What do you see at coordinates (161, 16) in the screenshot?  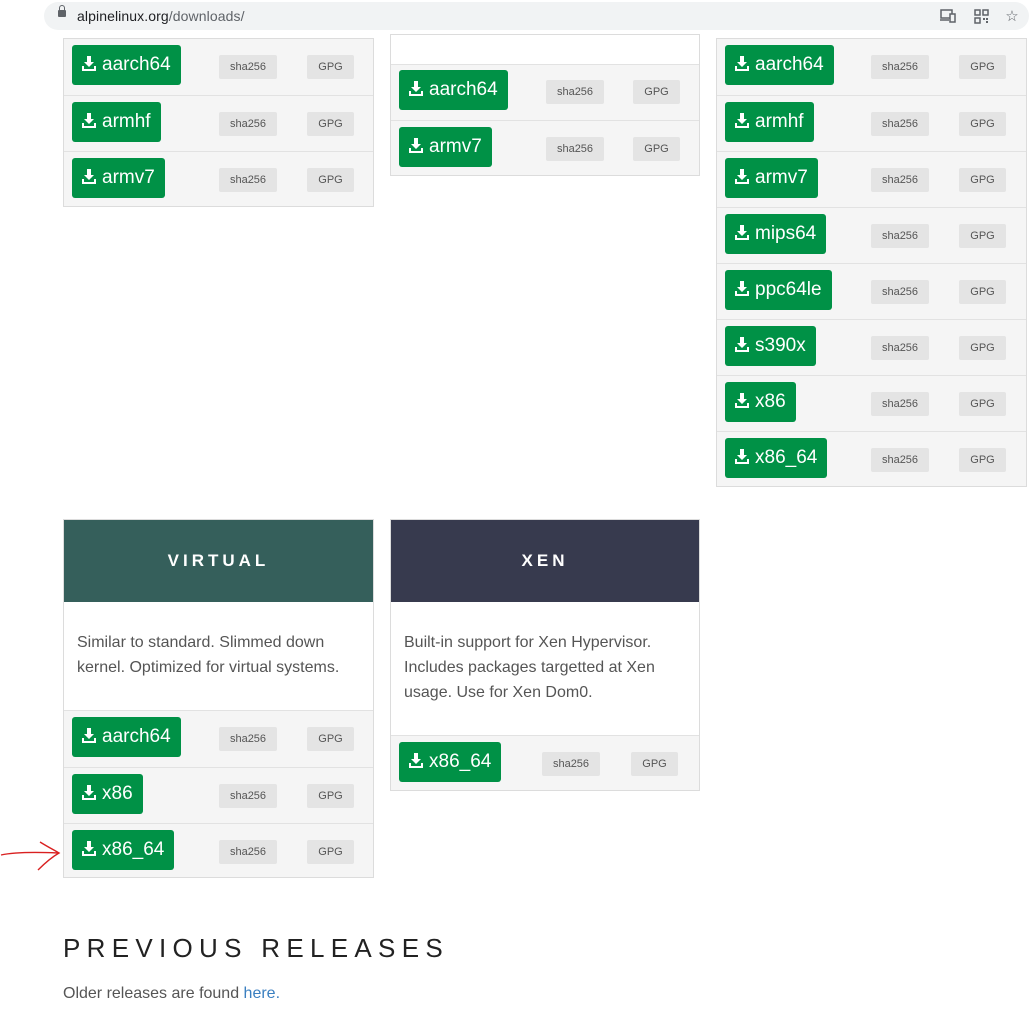 I see `url-text: alpinelinux.org/downloads/` at bounding box center [161, 16].